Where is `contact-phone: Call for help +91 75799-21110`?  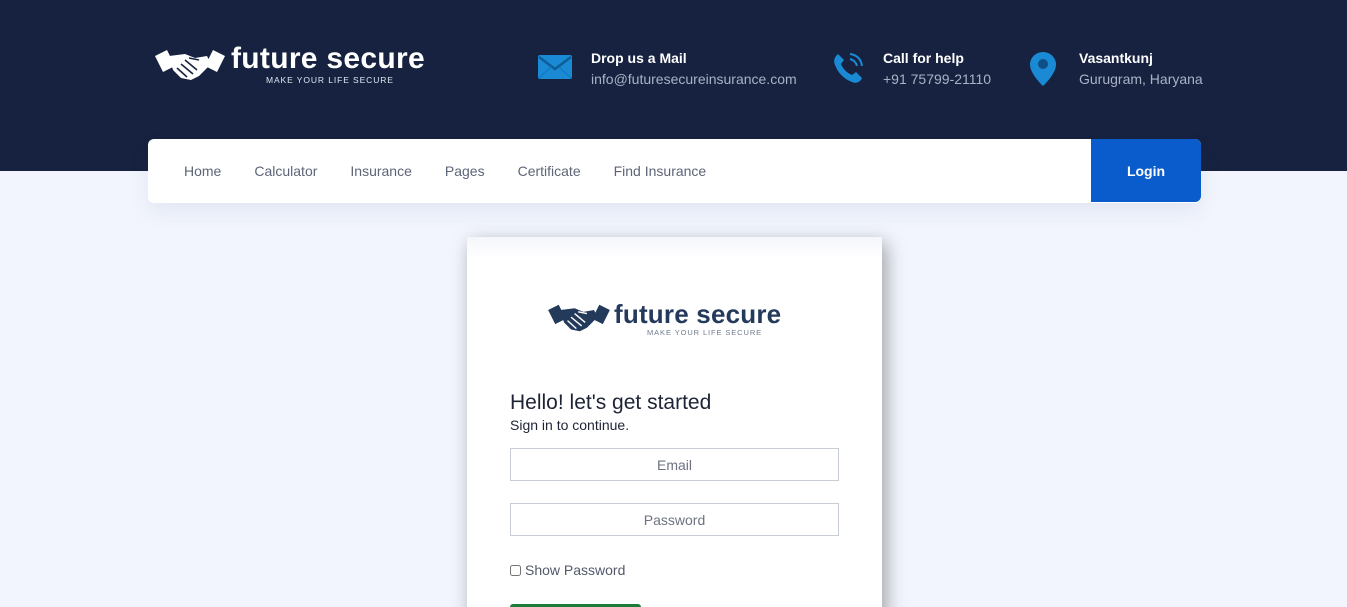
contact-phone: Call for help +91 75799-21110 is located at coordinates (926, 71).